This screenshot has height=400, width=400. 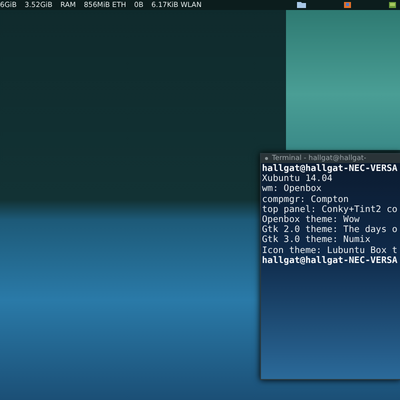 I want to click on terminal-line: Gtk 3.0 theme: Numix, so click(x=317, y=240).